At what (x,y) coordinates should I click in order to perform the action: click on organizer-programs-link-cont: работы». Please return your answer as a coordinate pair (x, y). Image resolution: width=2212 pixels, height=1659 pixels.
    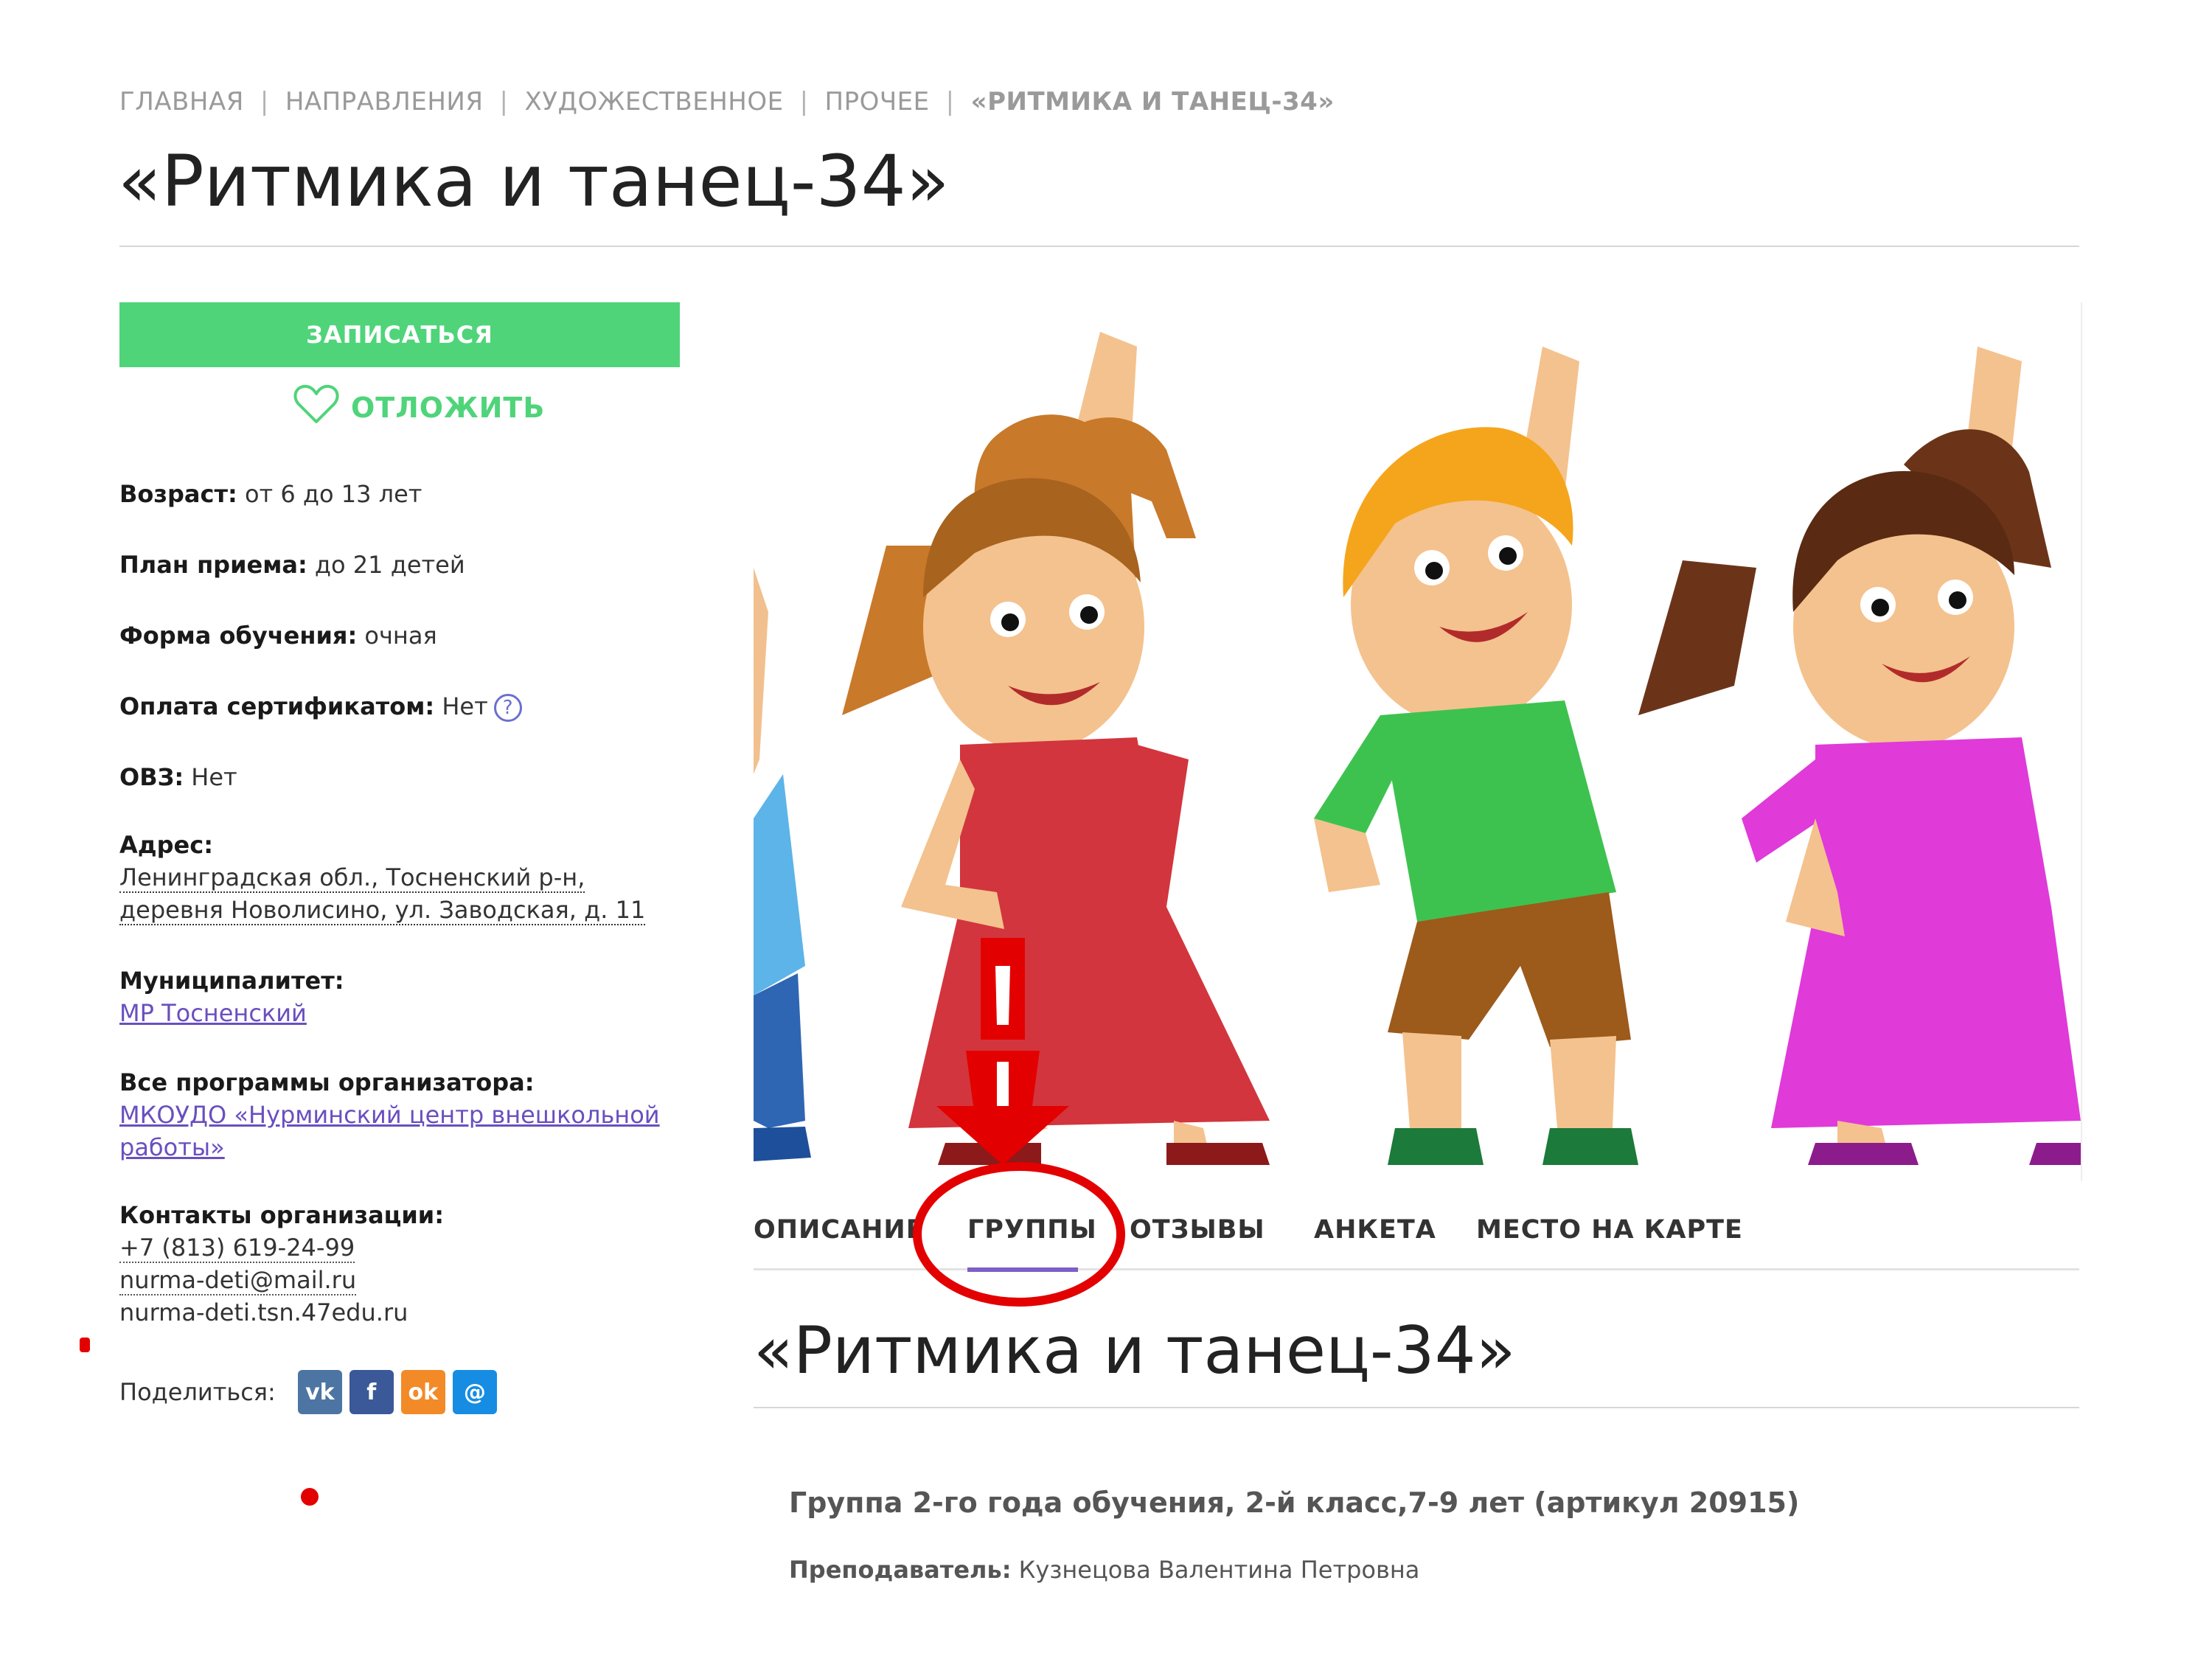
    Looking at the image, I should click on (172, 1147).